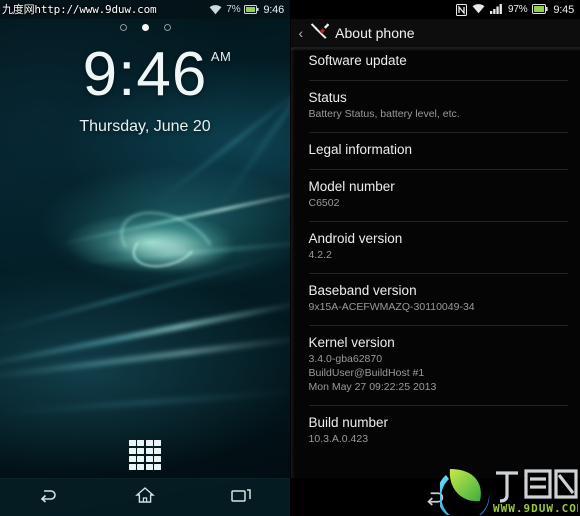 This screenshot has height=516, width=580. I want to click on right-navigation-bar, so click(435, 497).